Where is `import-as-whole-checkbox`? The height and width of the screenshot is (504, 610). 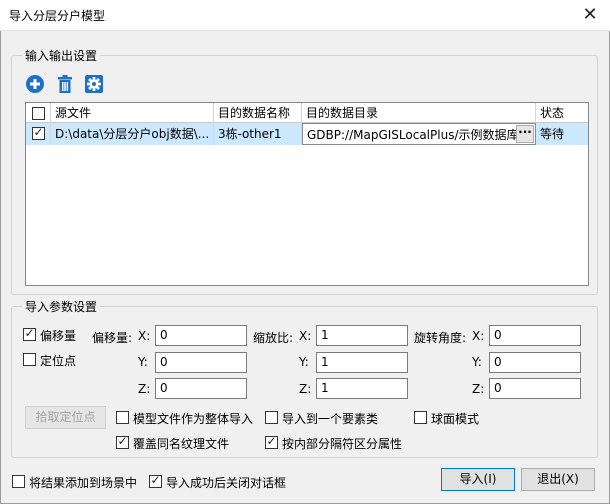
import-as-whole-checkbox is located at coordinates (122, 417).